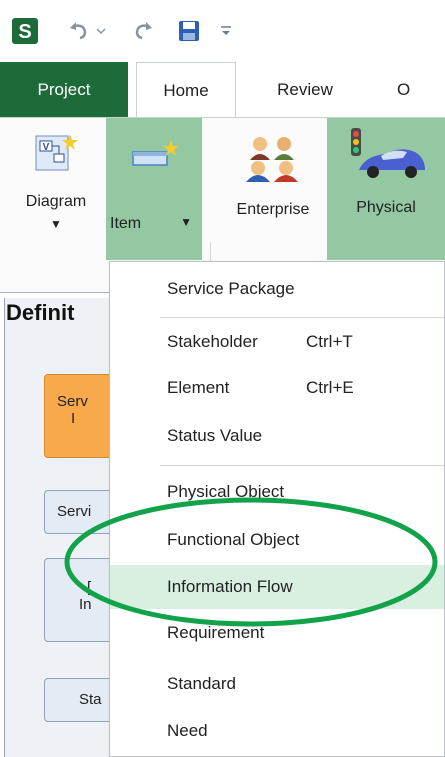 The width and height of the screenshot is (445, 757). I want to click on tab-home: Home, so click(186, 90).